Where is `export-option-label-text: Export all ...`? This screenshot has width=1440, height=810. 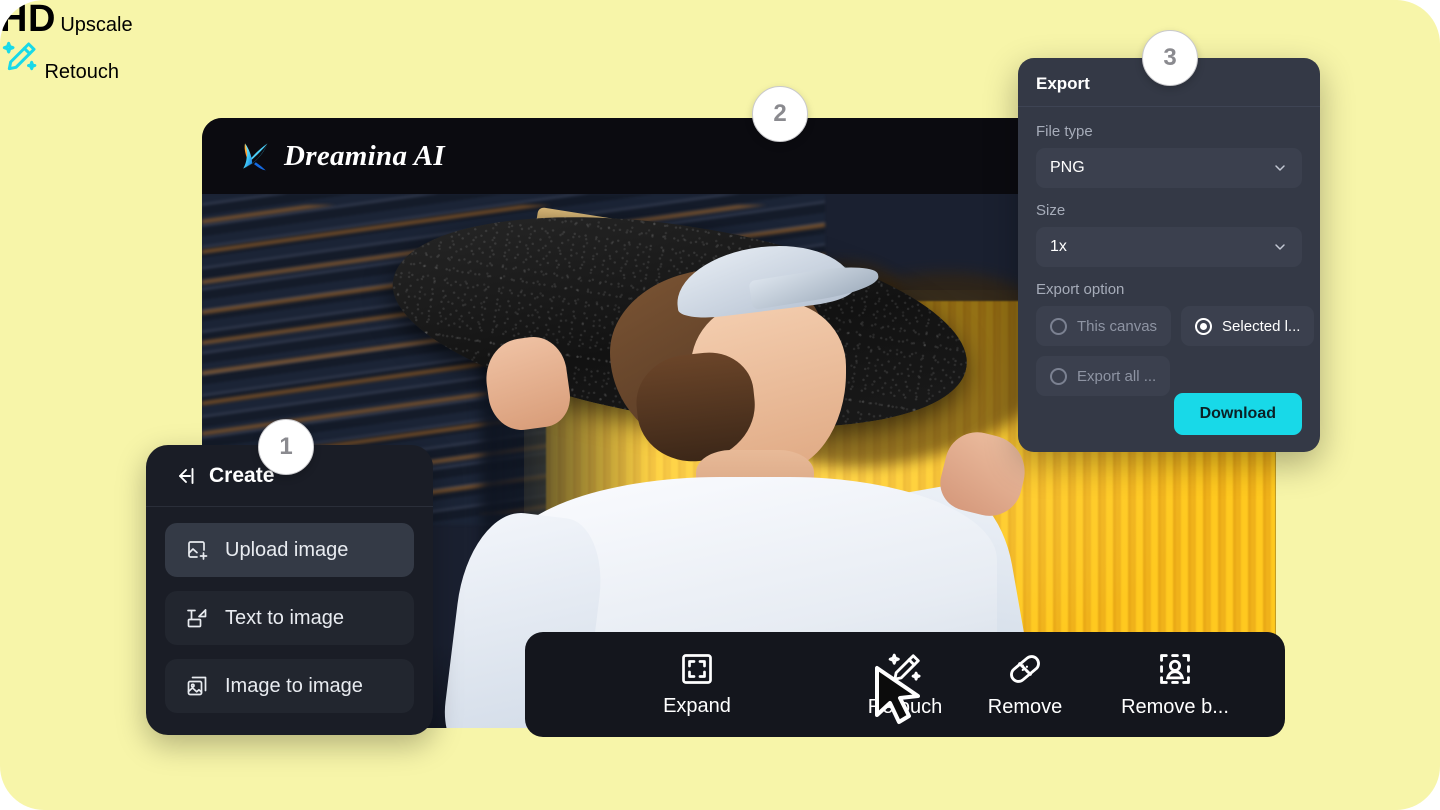
export-option-label-text: Export all ... is located at coordinates (1117, 376).